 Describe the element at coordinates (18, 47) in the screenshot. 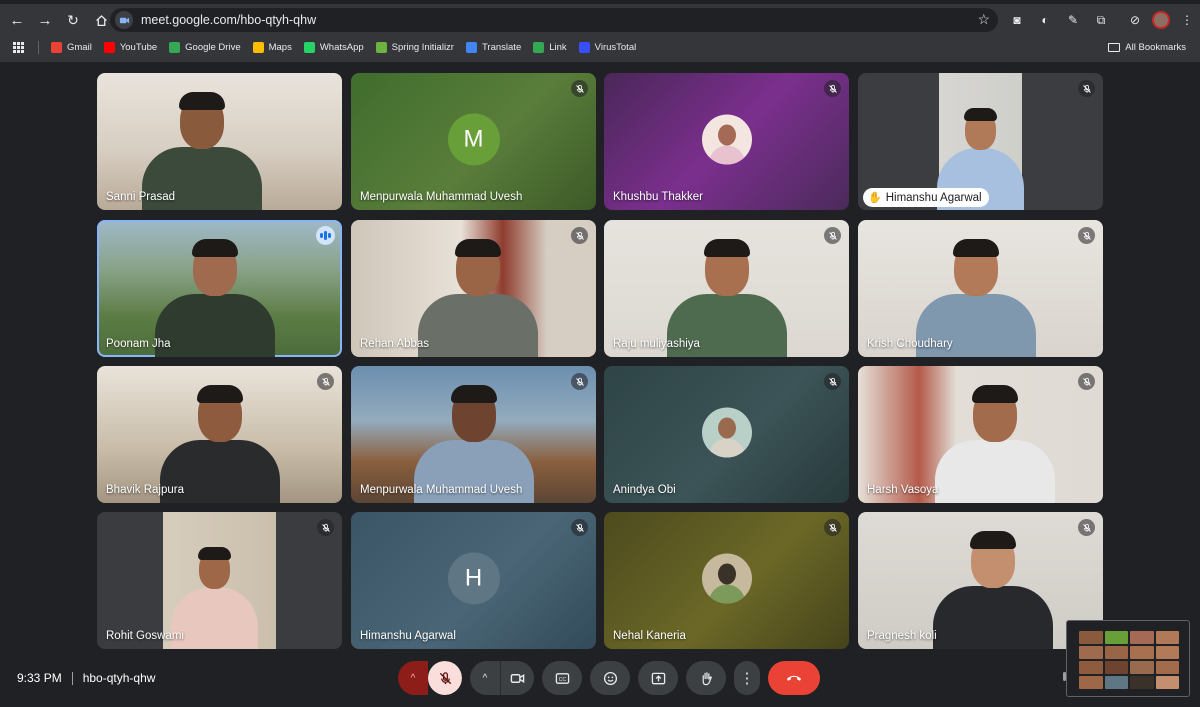

I see `apps-grid-icon` at that location.